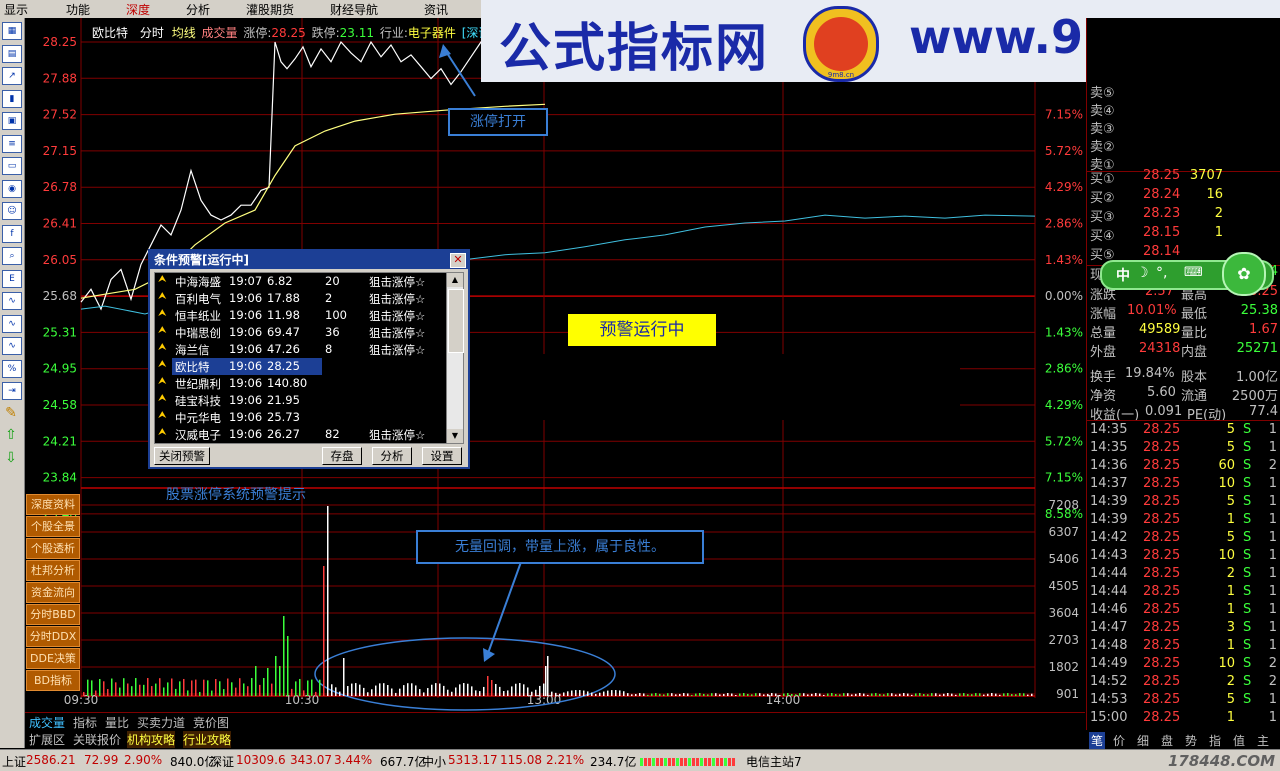 This screenshot has width=1280, height=771. I want to click on extension-tab-3: 行业攻略, so click(207, 739).